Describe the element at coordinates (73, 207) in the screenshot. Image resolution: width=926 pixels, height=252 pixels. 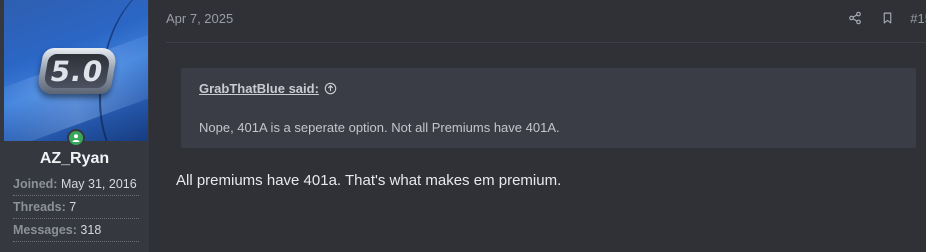
I see `stat-value: 7` at that location.